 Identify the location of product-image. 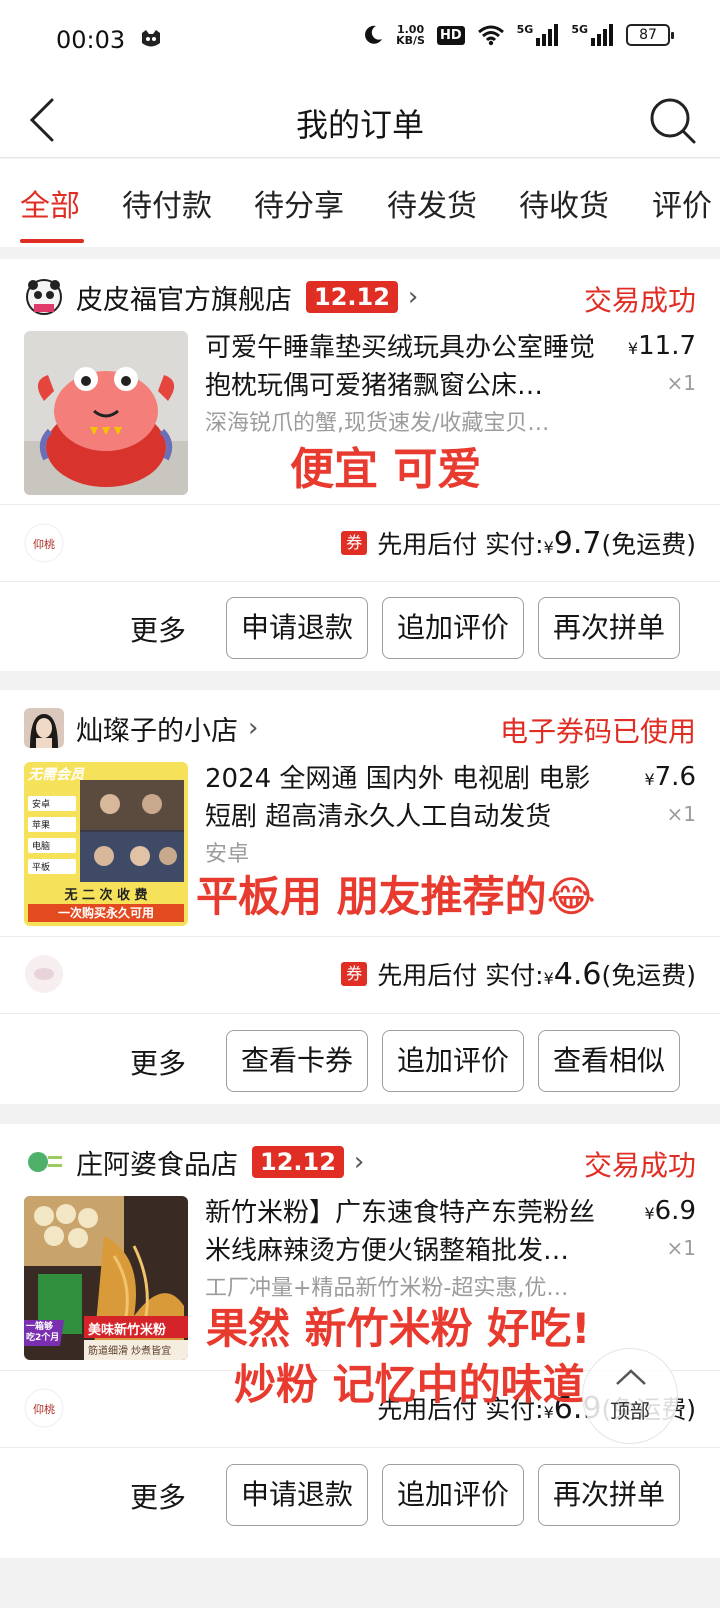
(106, 413).